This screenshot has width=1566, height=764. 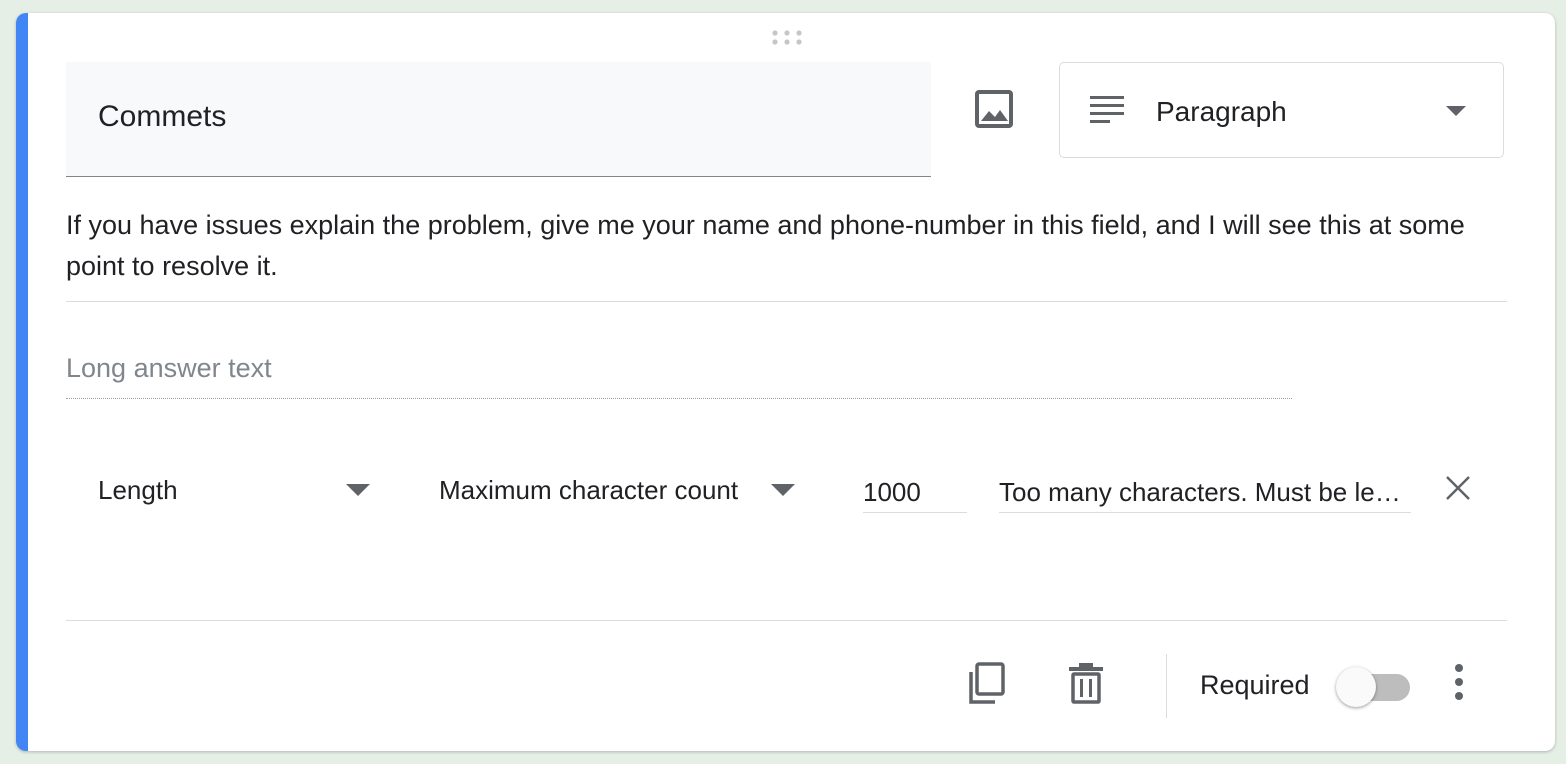 What do you see at coordinates (1166, 686) in the screenshot?
I see `footer-separator` at bounding box center [1166, 686].